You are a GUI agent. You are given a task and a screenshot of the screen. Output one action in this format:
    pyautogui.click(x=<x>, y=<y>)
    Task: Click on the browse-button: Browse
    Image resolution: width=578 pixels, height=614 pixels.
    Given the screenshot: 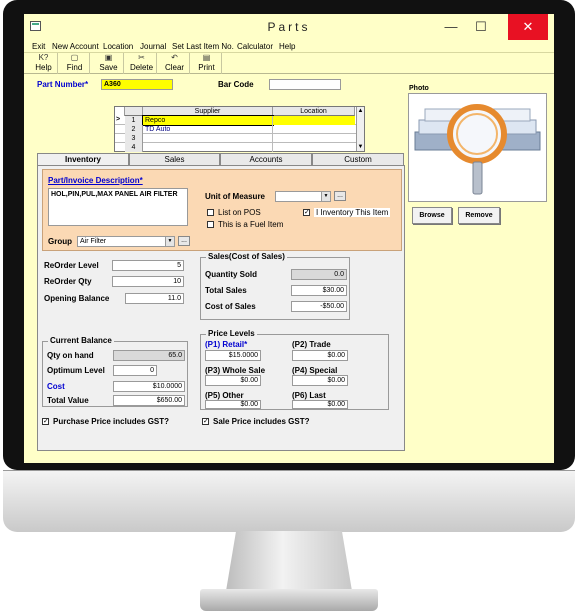 What is the action you would take?
    pyautogui.click(x=432, y=215)
    